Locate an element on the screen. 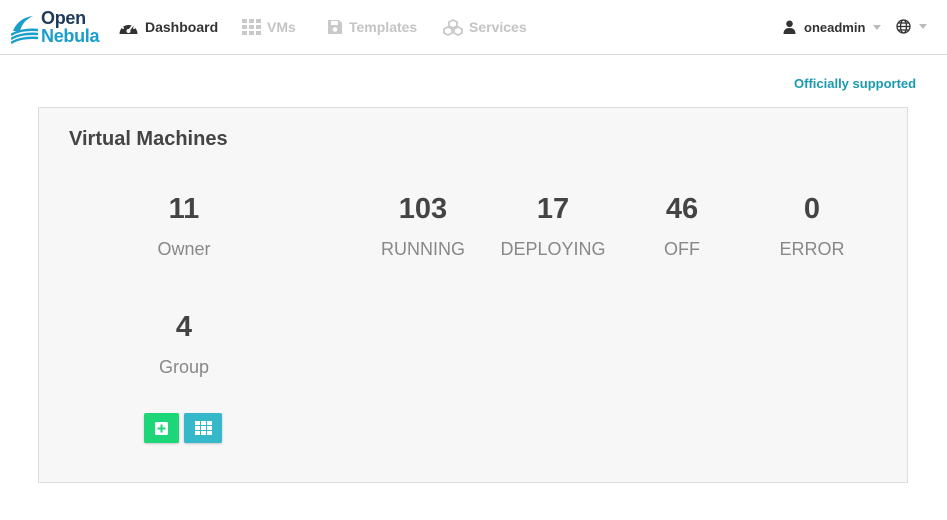  save-icon is located at coordinates (335, 27).